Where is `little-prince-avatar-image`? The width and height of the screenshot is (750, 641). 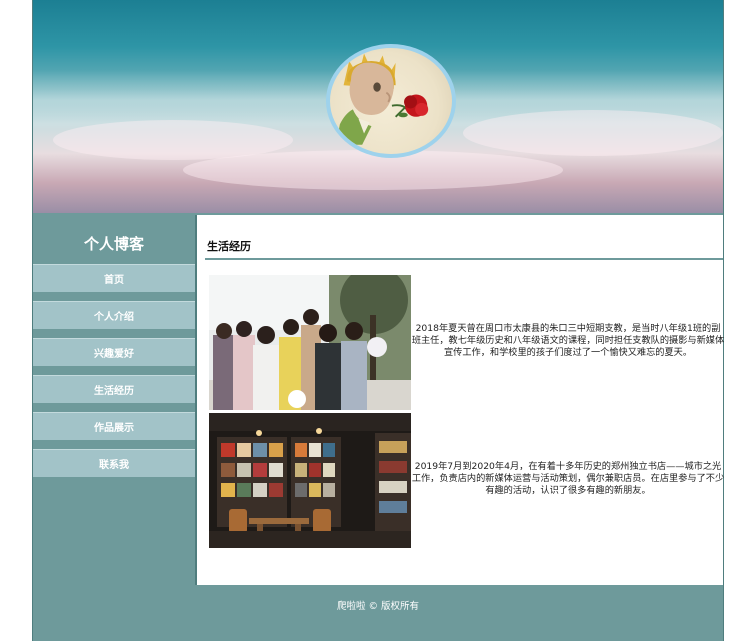 little-prince-avatar-image is located at coordinates (382, 99).